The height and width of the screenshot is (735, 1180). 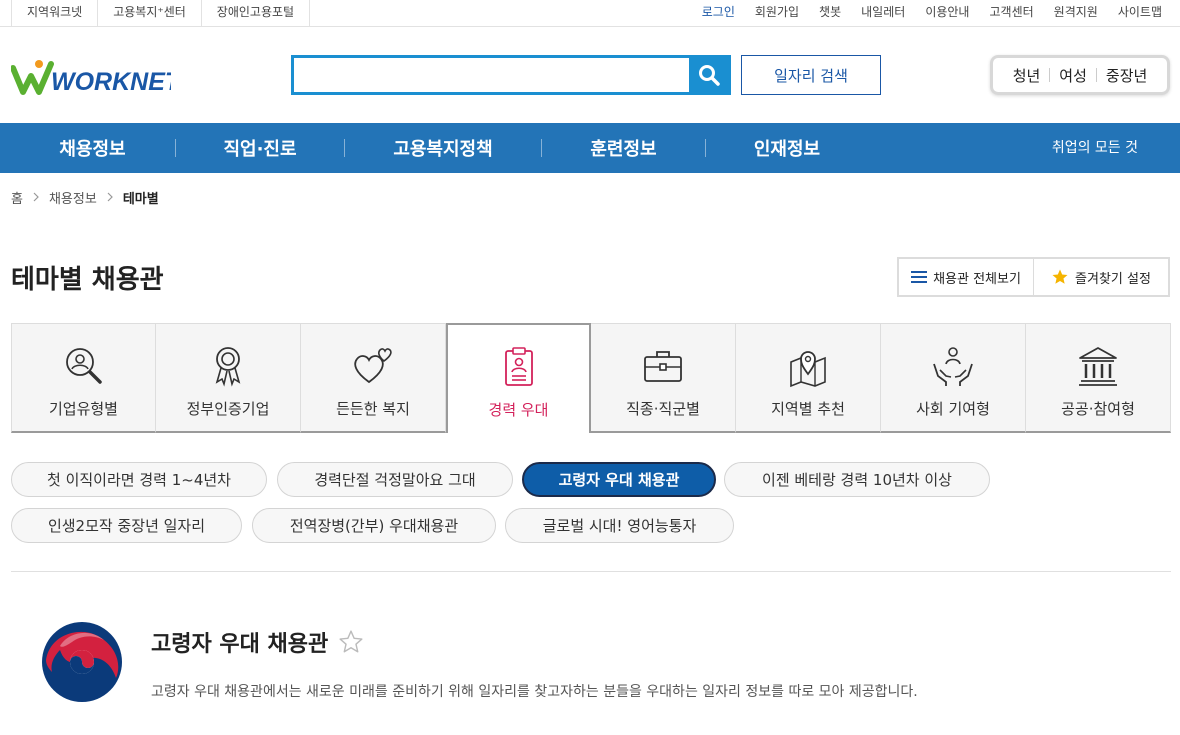 What do you see at coordinates (1073, 75) in the screenshot?
I see `target-women-link: 여성` at bounding box center [1073, 75].